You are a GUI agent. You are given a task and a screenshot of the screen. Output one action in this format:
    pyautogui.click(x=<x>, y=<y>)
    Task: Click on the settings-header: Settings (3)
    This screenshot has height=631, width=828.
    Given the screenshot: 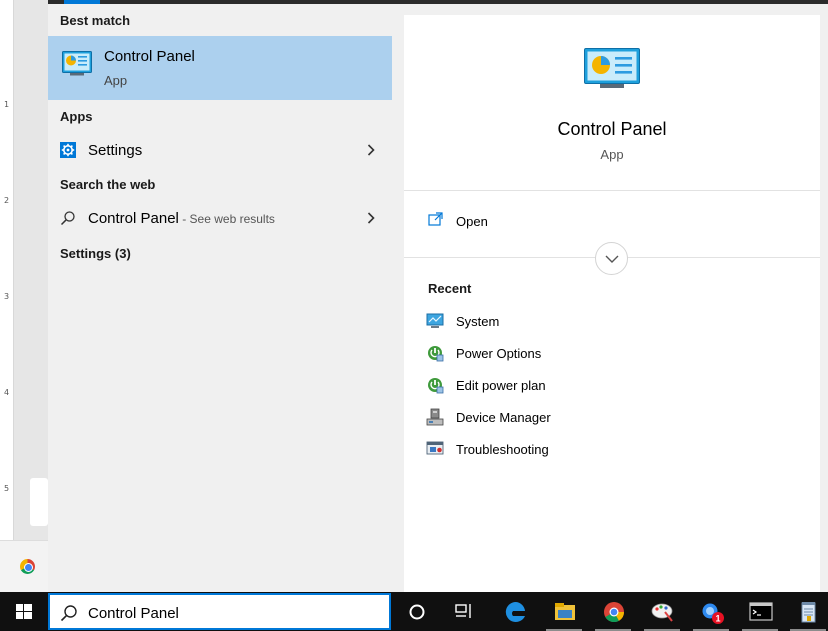 What is the action you would take?
    pyautogui.click(x=95, y=253)
    